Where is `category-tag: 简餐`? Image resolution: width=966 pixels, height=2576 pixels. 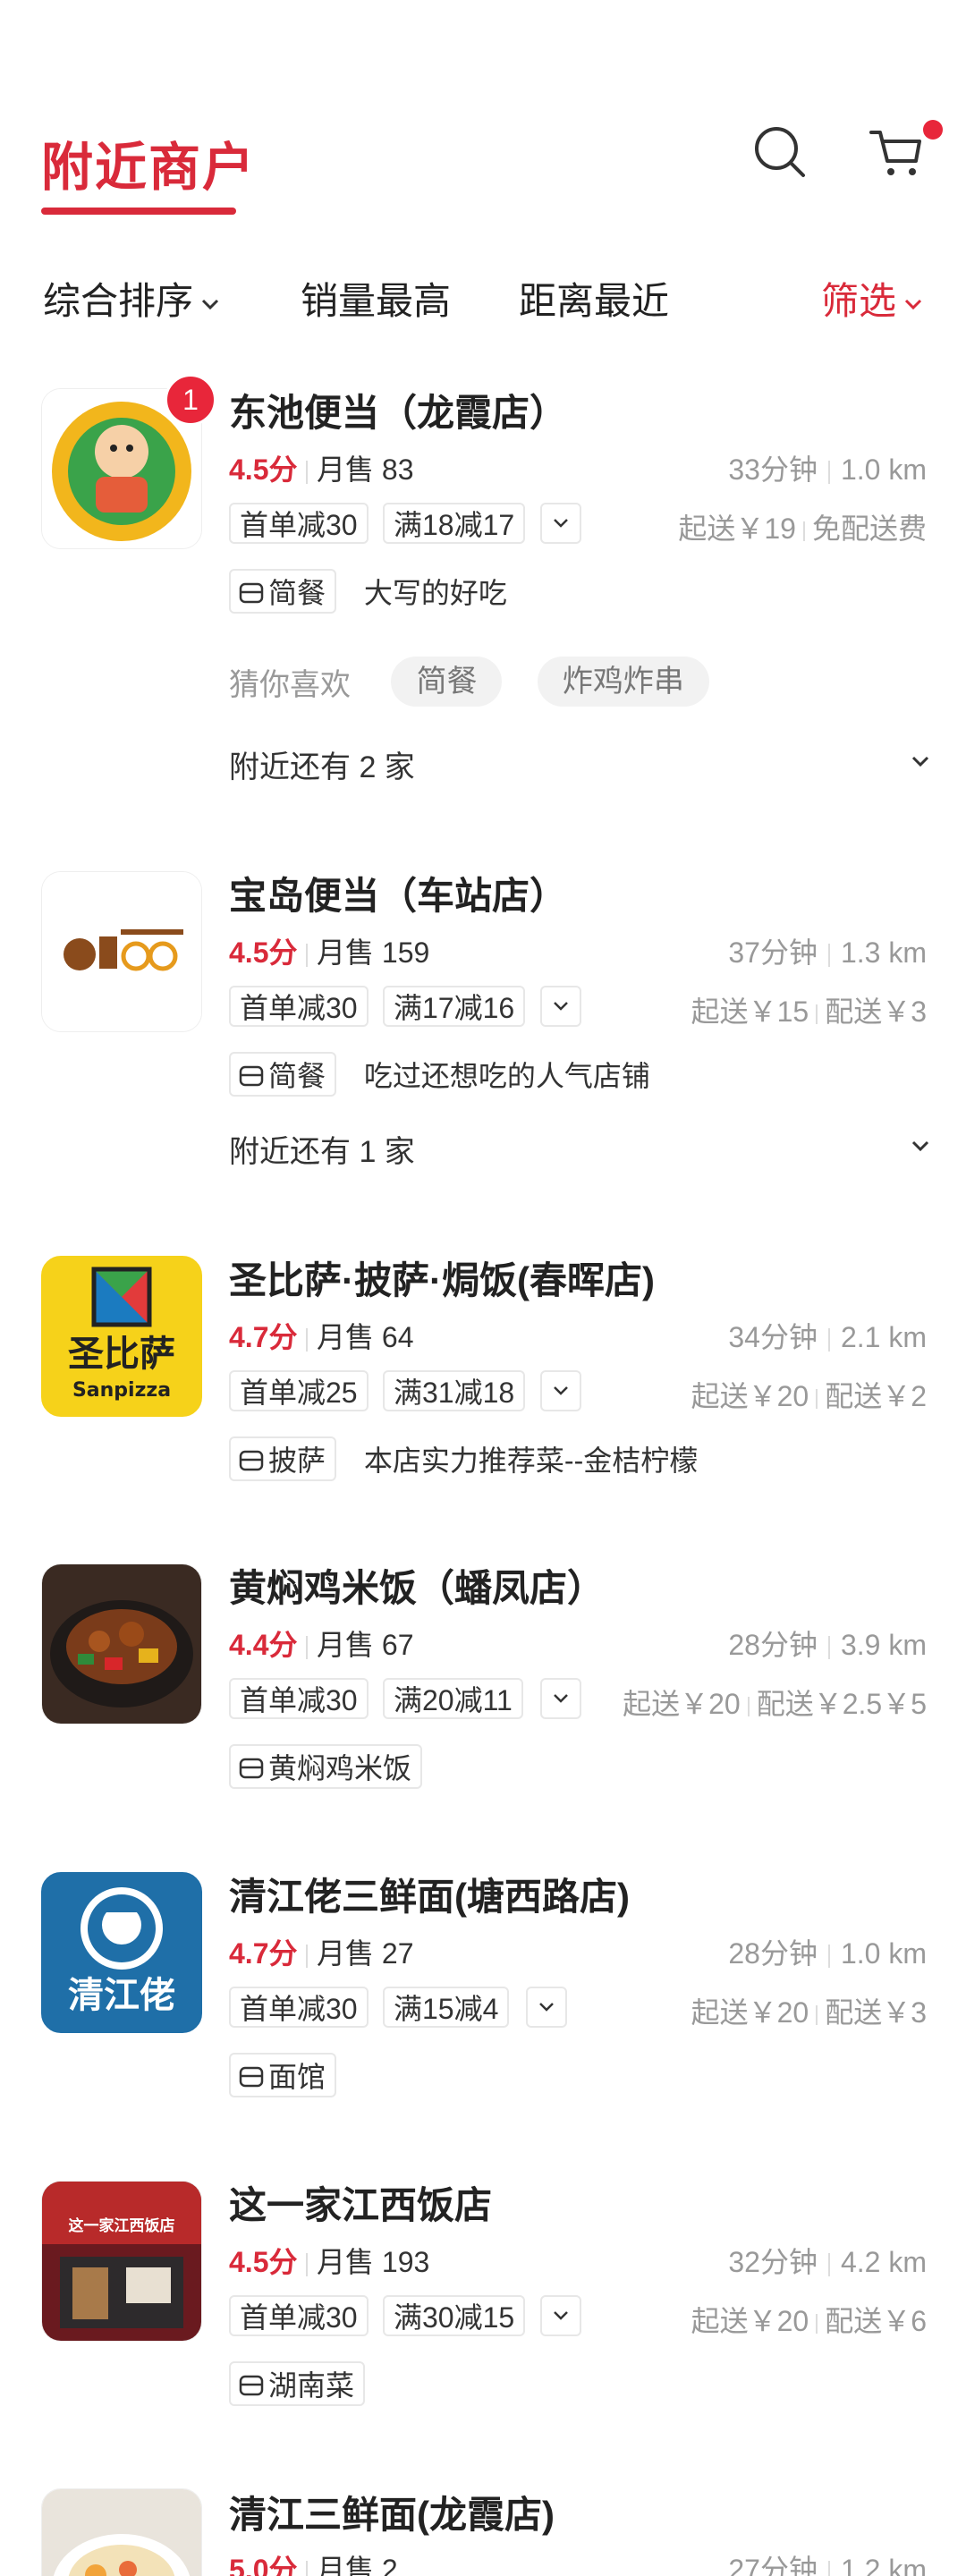 category-tag: 简餐 is located at coordinates (283, 591).